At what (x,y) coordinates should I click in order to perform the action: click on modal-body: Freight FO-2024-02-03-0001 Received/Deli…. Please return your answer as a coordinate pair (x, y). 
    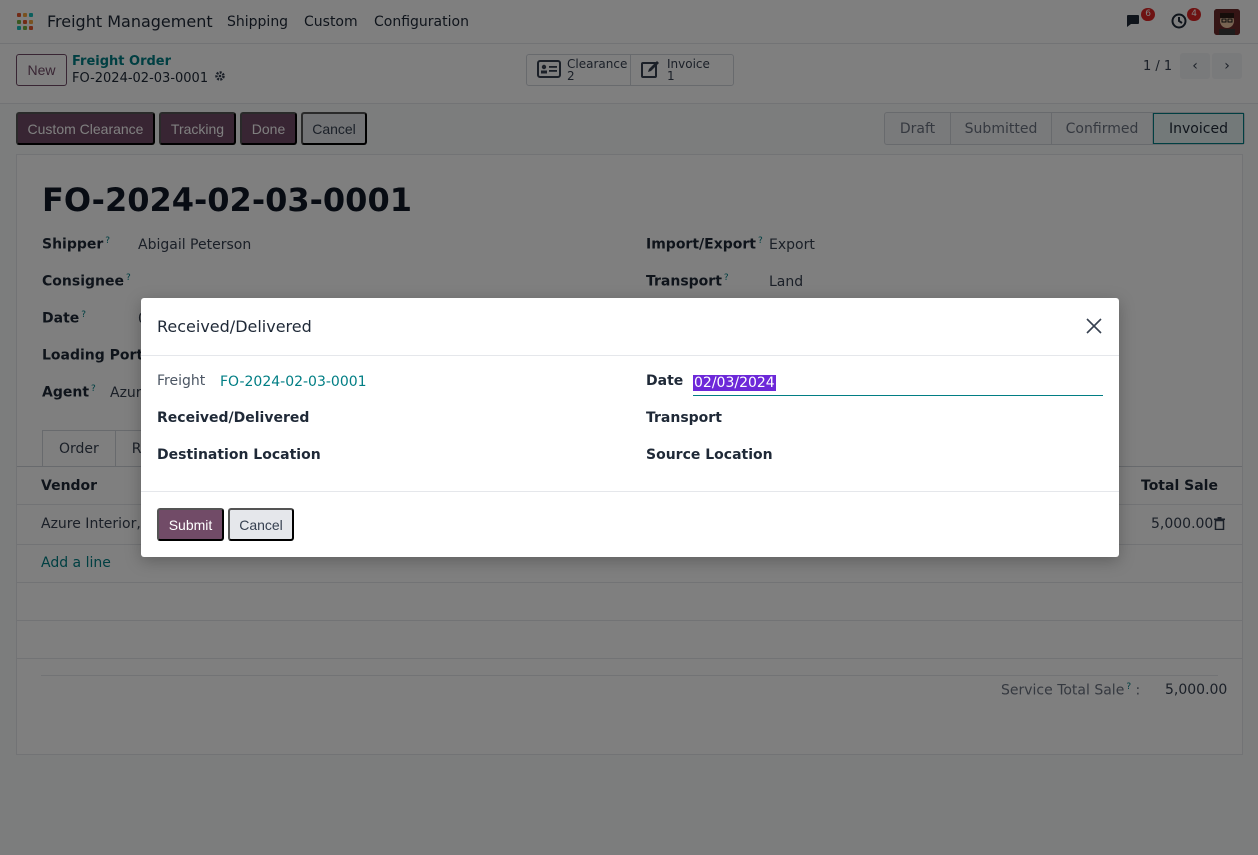
    Looking at the image, I should click on (630, 424).